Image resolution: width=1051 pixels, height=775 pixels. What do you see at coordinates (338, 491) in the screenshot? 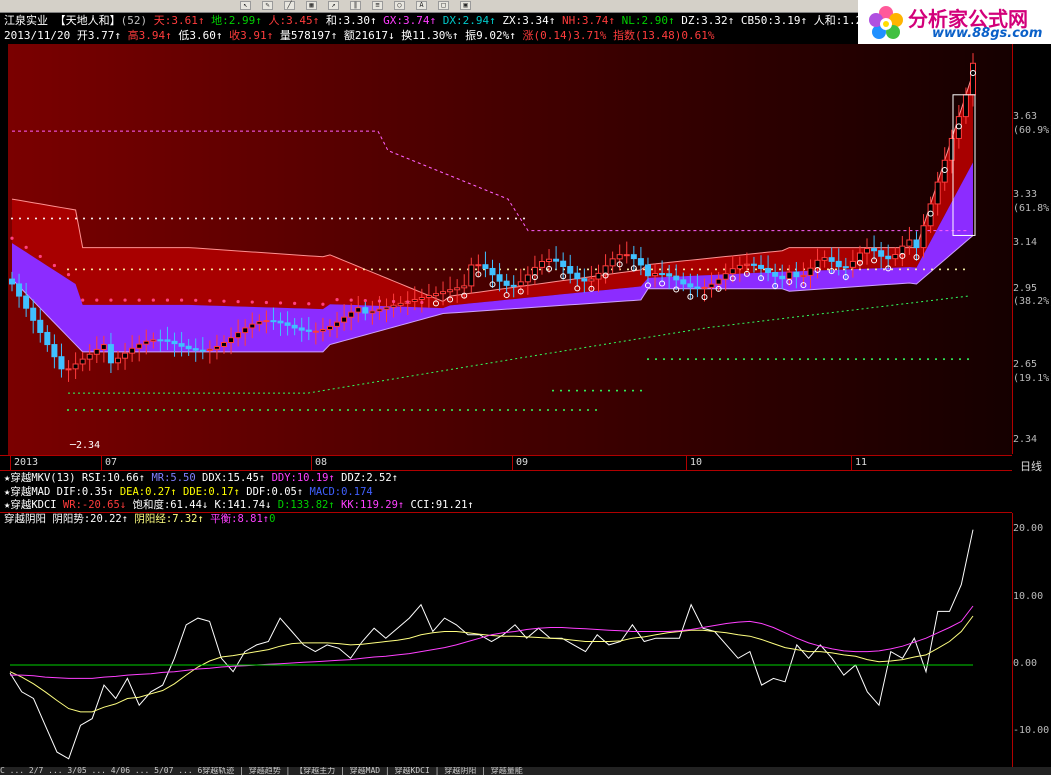
I see `indicator2-field-5: MACD:0.174` at bounding box center [338, 491].